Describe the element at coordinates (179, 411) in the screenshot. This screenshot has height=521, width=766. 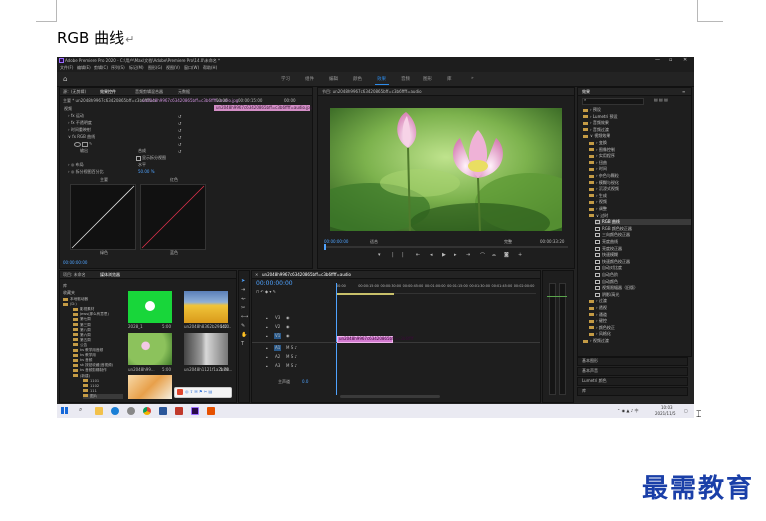
I see `app-icon` at that location.